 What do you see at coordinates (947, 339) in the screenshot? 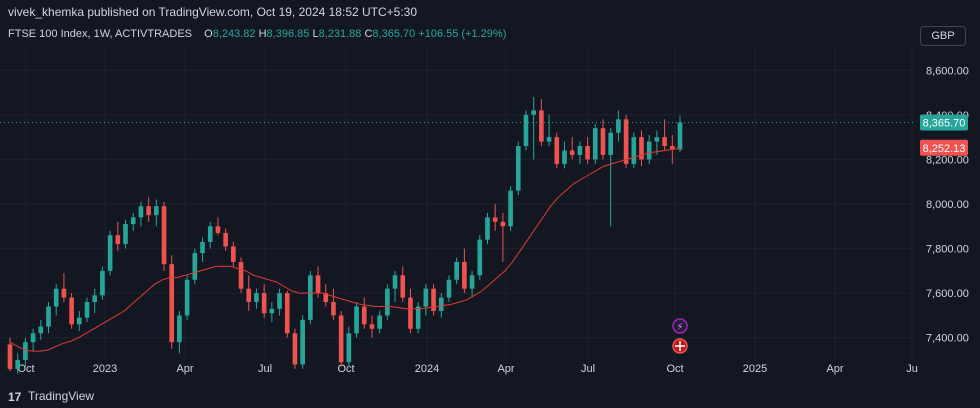
I see `y-tick-label: 7,400.00` at bounding box center [947, 339].